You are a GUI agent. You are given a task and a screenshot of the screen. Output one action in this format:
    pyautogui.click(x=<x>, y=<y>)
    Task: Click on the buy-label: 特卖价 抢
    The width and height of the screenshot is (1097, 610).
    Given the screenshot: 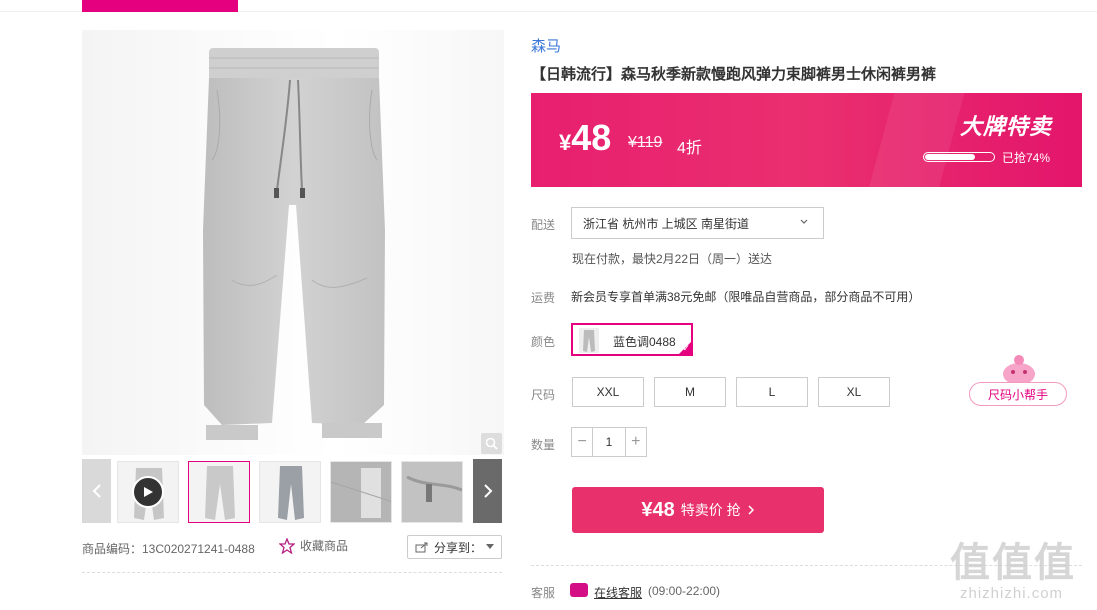 What is the action you would take?
    pyautogui.click(x=710, y=510)
    